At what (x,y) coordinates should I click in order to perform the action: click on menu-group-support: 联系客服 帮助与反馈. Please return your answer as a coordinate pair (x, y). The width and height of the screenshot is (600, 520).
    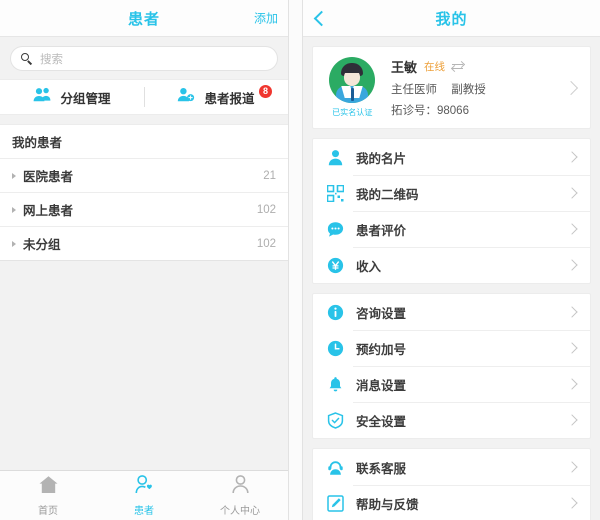
    Looking at the image, I should click on (451, 484).